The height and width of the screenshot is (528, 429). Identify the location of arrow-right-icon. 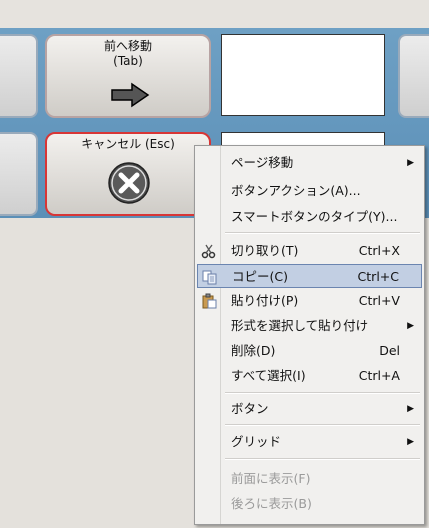
(130, 95).